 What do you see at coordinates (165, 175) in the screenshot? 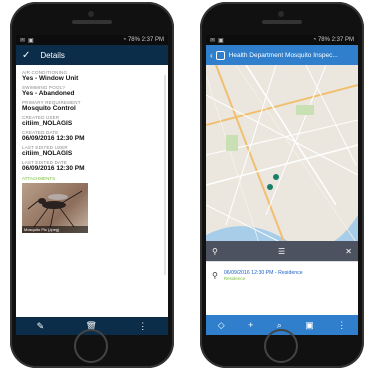
I see `scrollbar` at bounding box center [165, 175].